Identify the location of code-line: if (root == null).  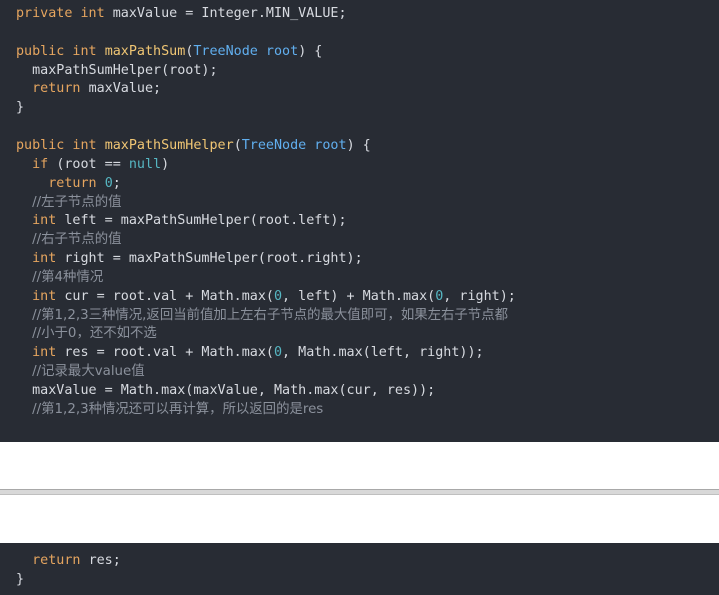
(92, 164).